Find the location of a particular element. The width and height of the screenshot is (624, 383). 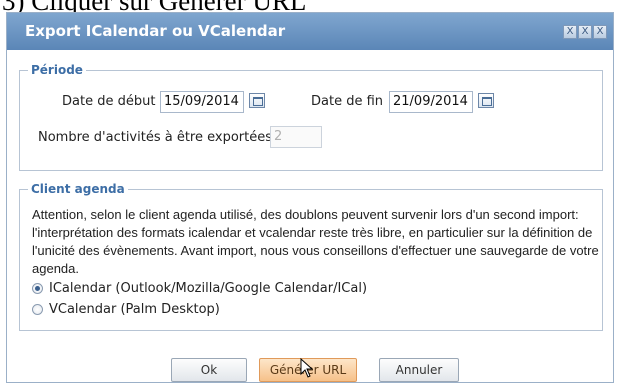

mouse-cursor-icon is located at coordinates (307, 368).